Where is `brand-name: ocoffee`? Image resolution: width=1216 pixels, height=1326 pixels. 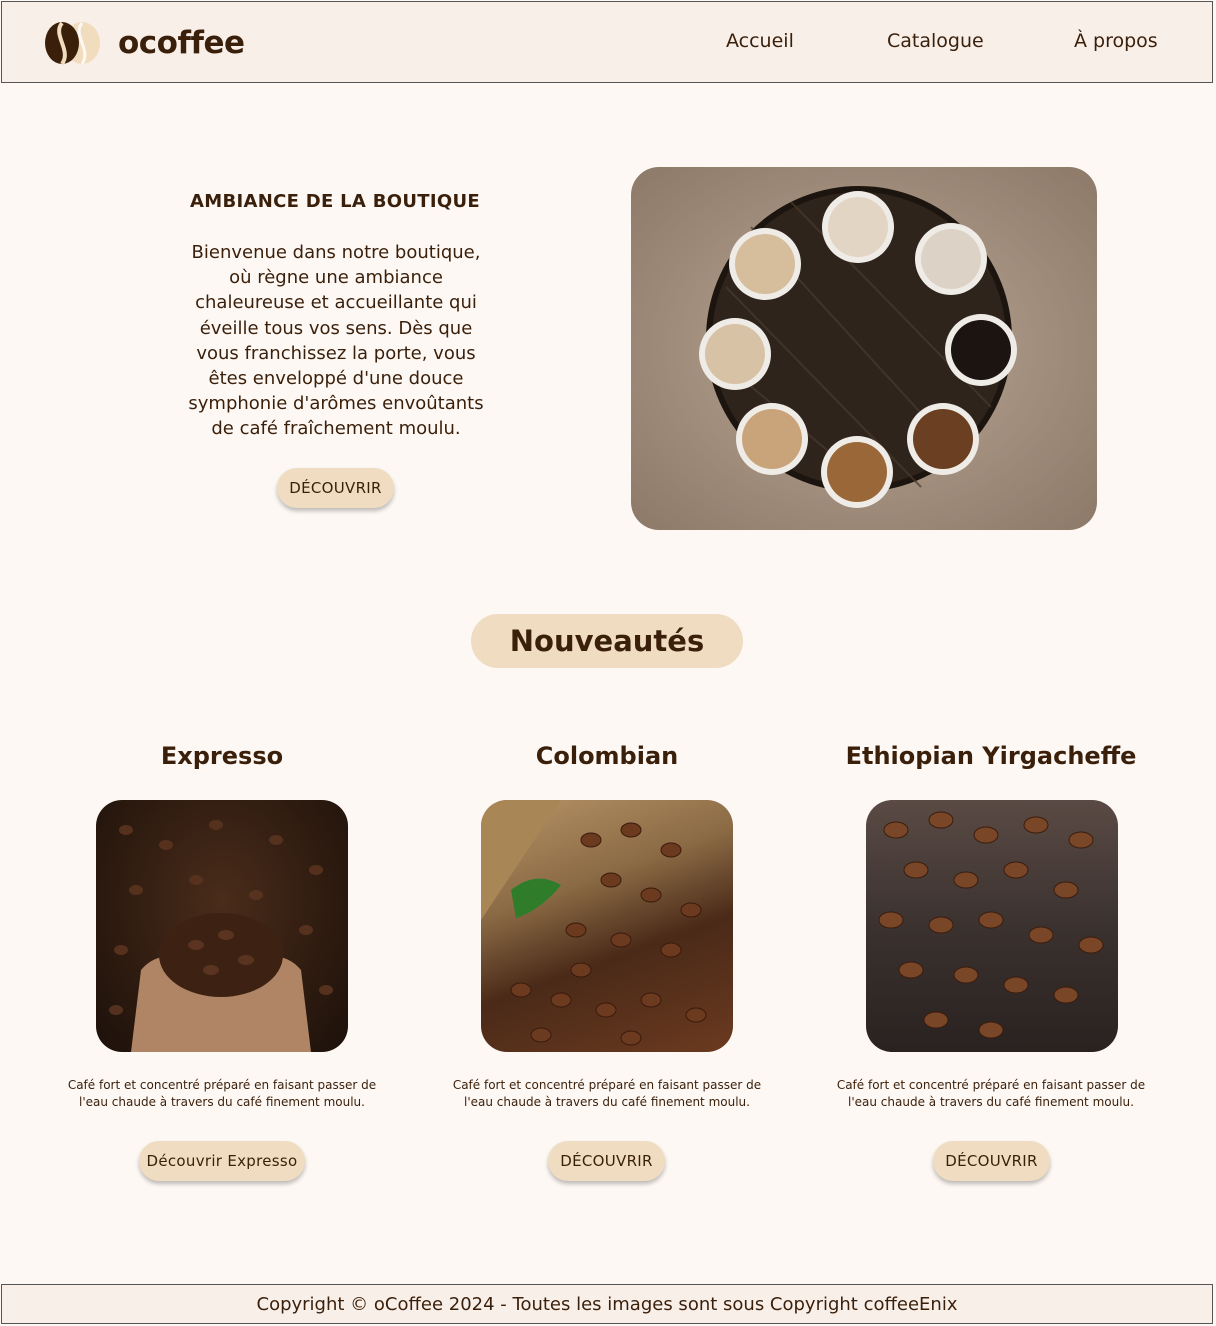
brand-name: ocoffee is located at coordinates (181, 43).